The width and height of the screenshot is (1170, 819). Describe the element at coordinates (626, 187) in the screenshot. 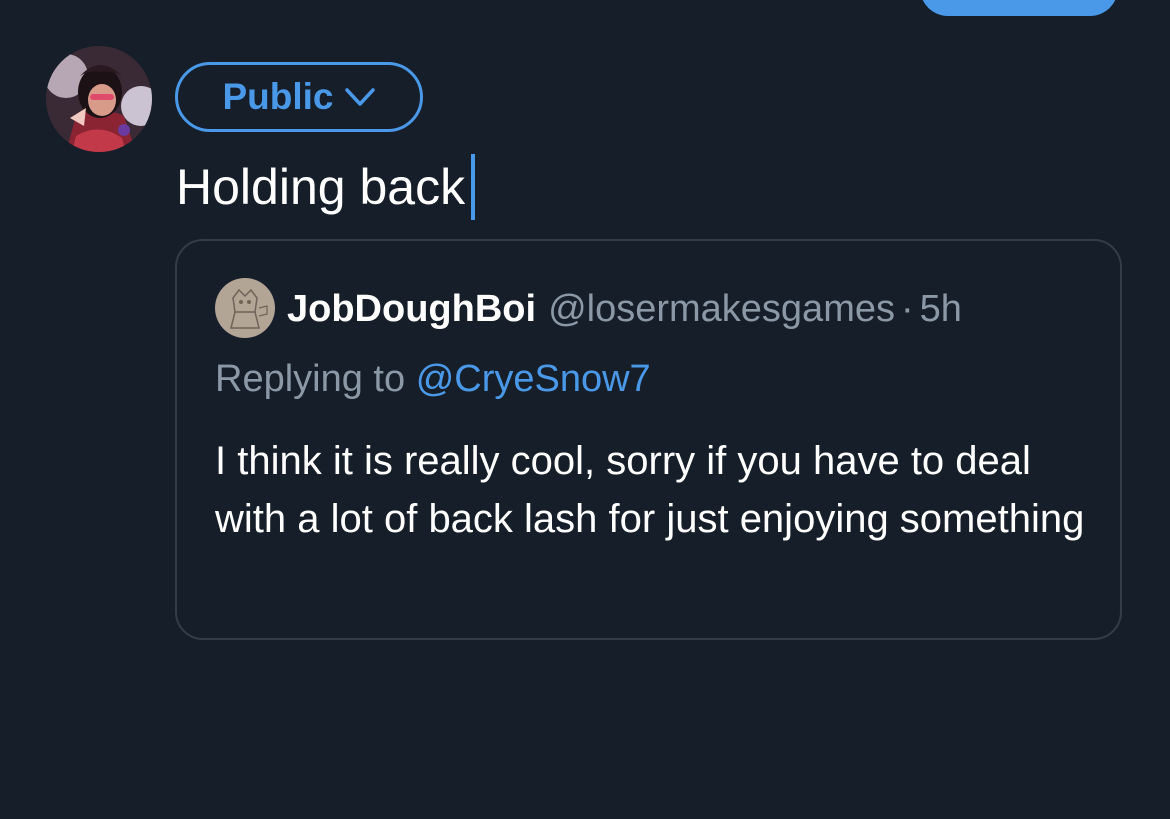

I see `tweet-compose-input: Holding back` at that location.